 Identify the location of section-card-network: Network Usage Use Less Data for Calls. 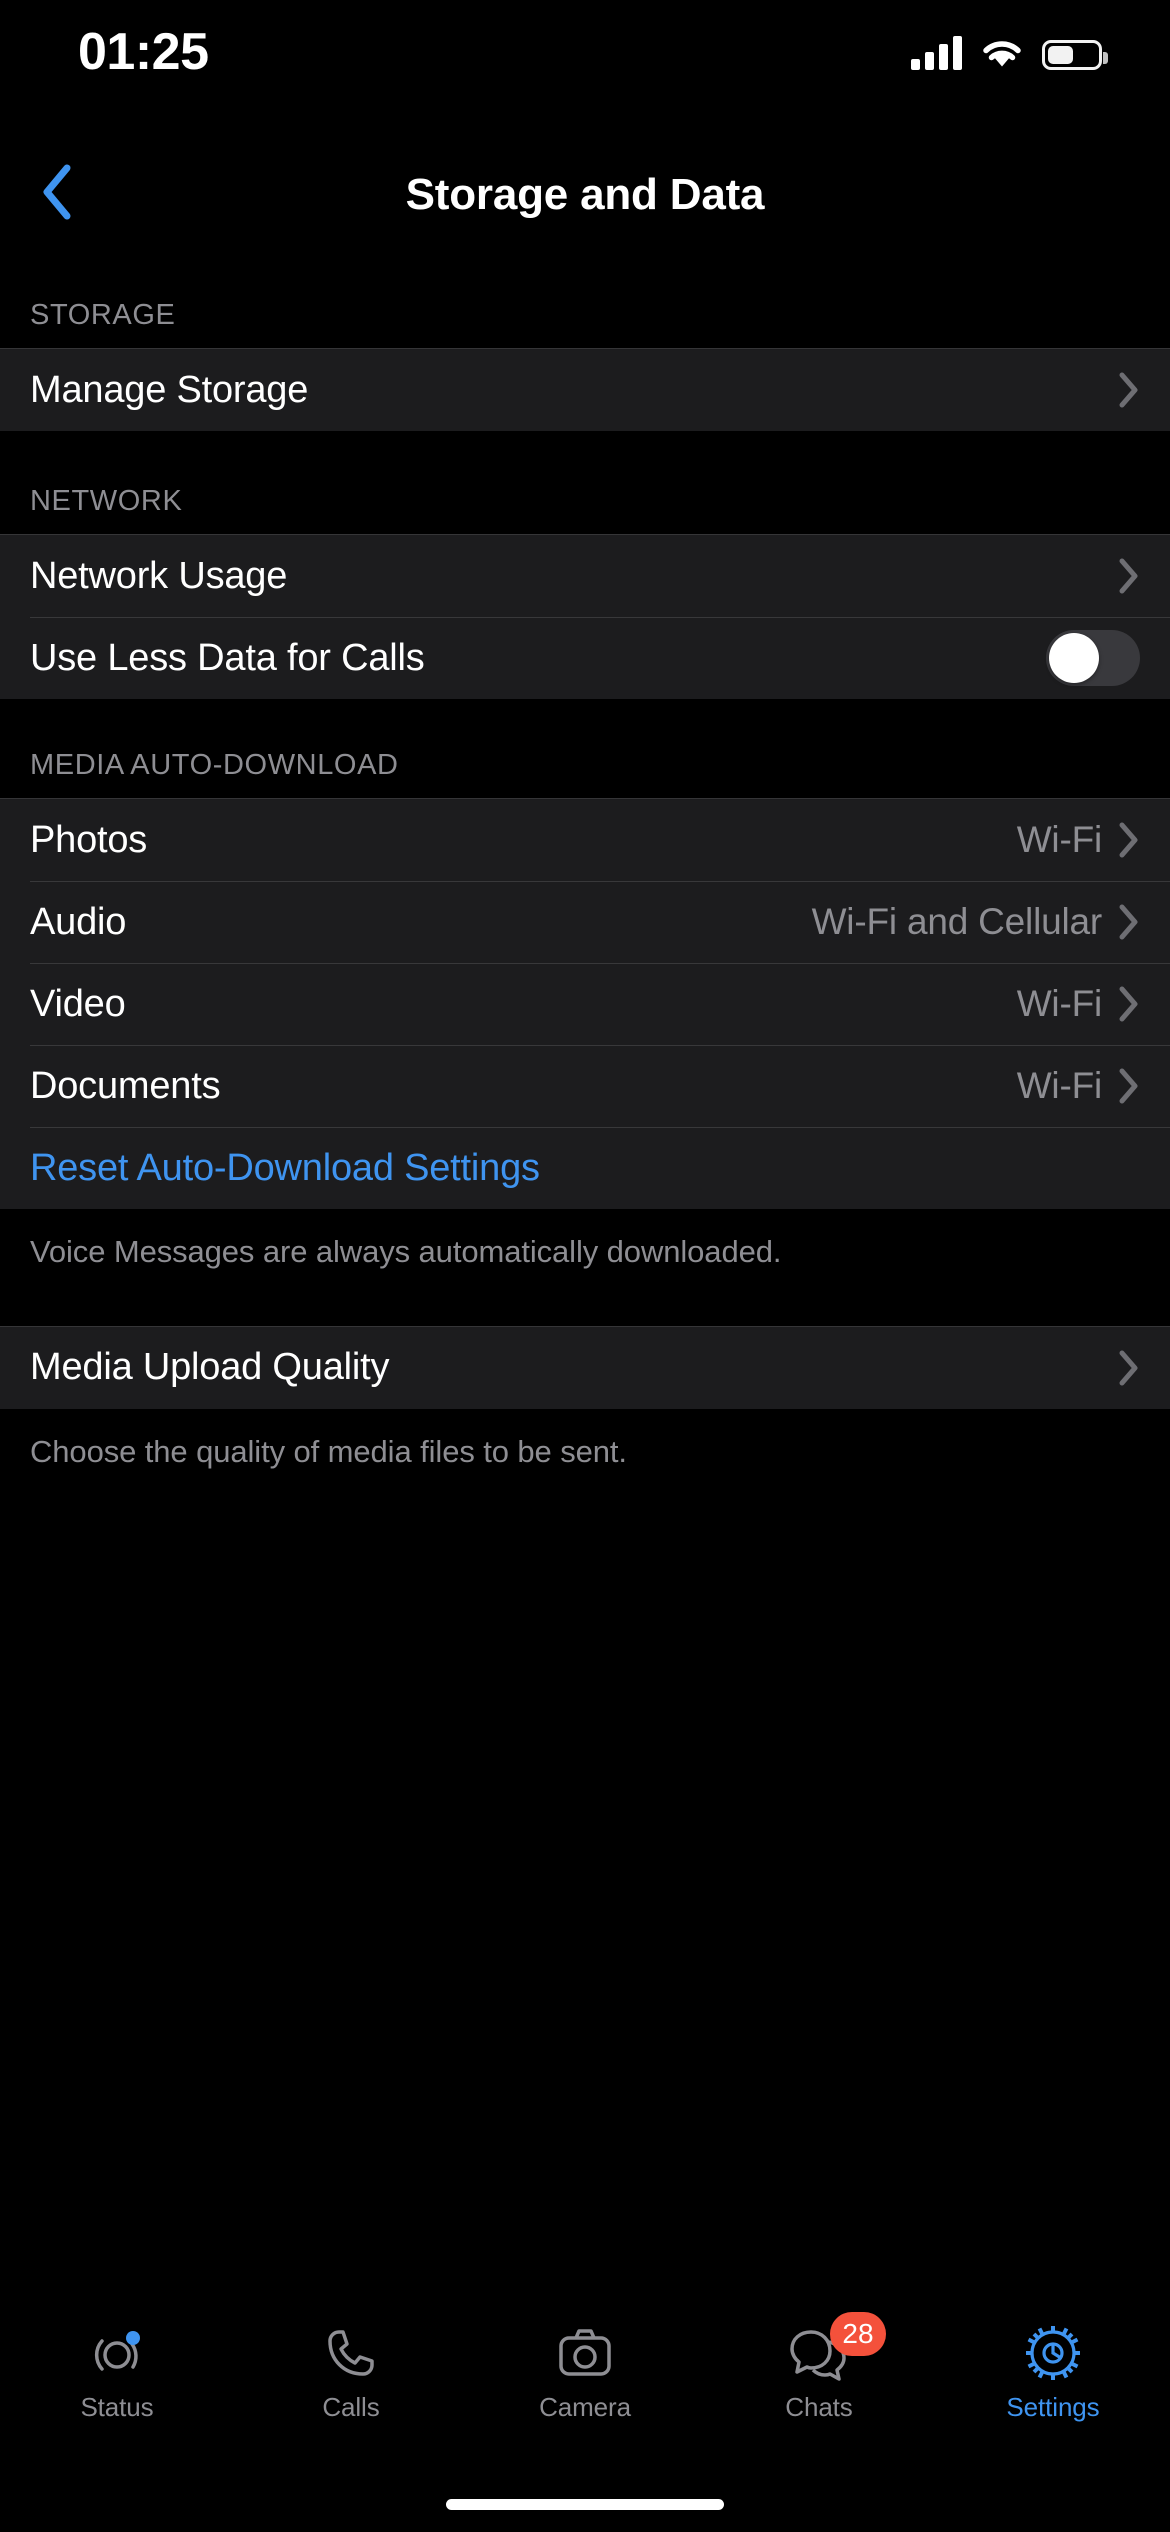
(585, 616).